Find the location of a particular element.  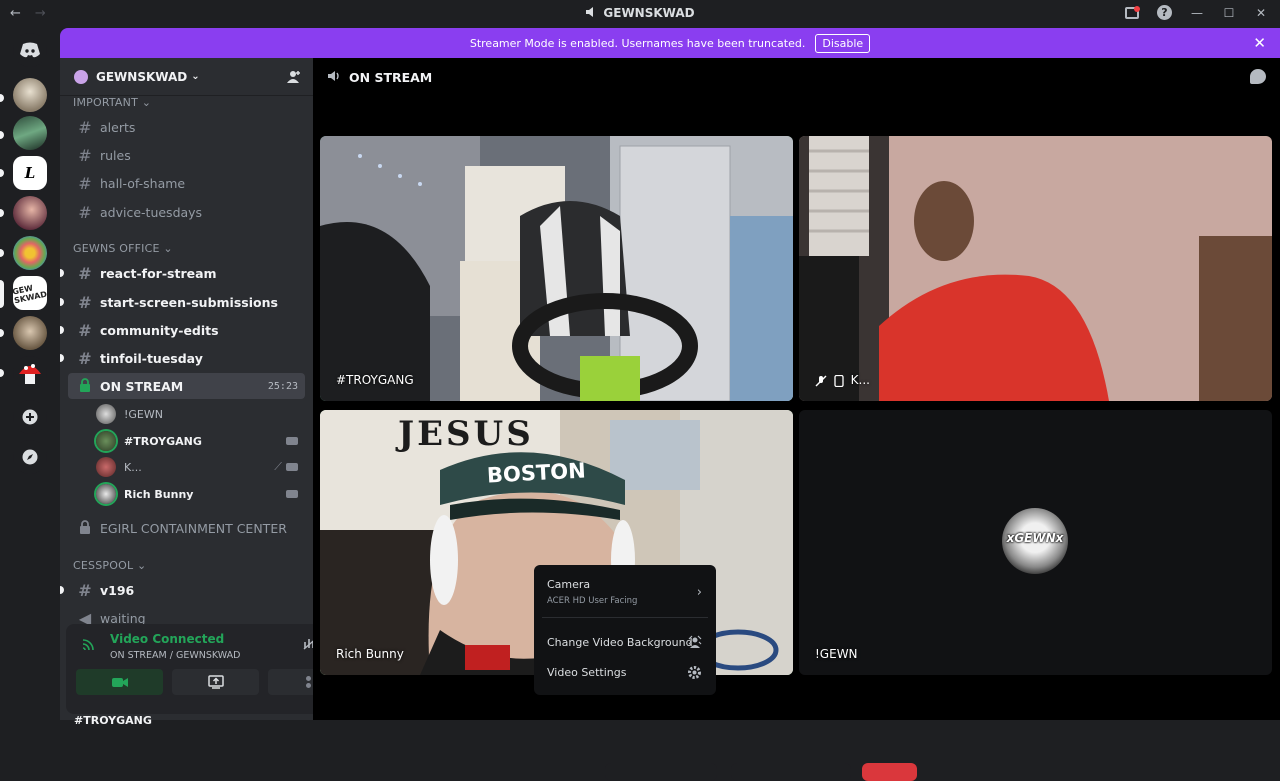

voice-location: ON STREAM / GEWNSKWAD is located at coordinates (175, 655).